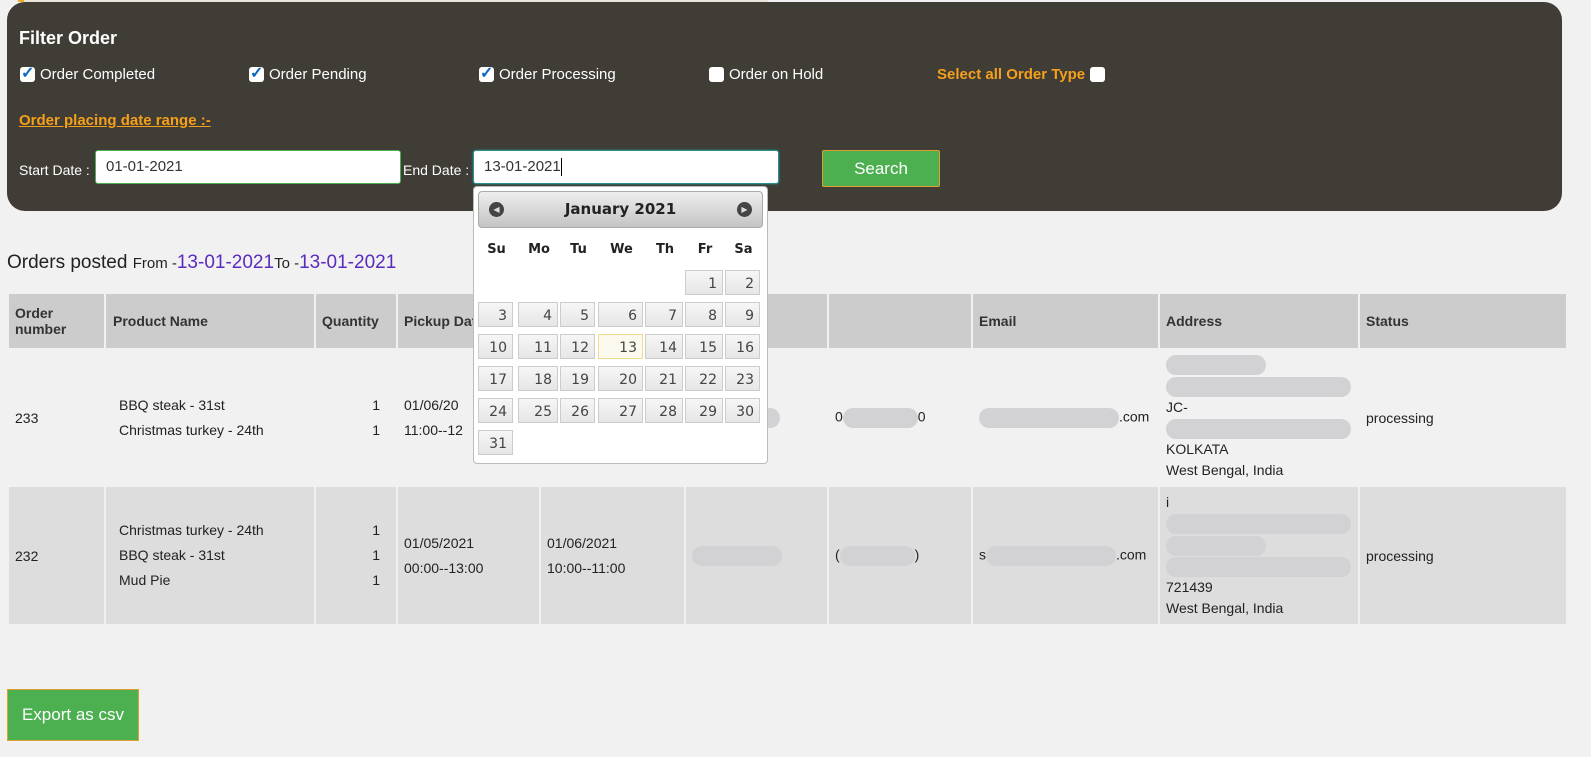  Describe the element at coordinates (612, 555) in the screenshot. I see `delivery-cell: 01/06/2021 10:00--11:00` at that location.